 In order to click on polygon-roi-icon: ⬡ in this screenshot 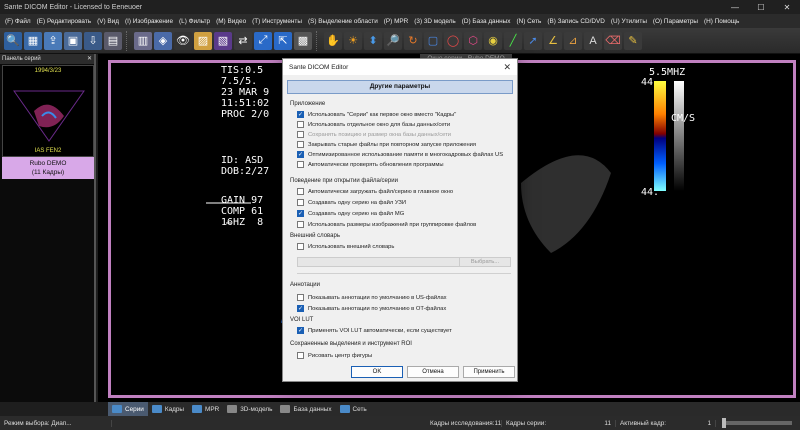, I will do `click(473, 40)`.